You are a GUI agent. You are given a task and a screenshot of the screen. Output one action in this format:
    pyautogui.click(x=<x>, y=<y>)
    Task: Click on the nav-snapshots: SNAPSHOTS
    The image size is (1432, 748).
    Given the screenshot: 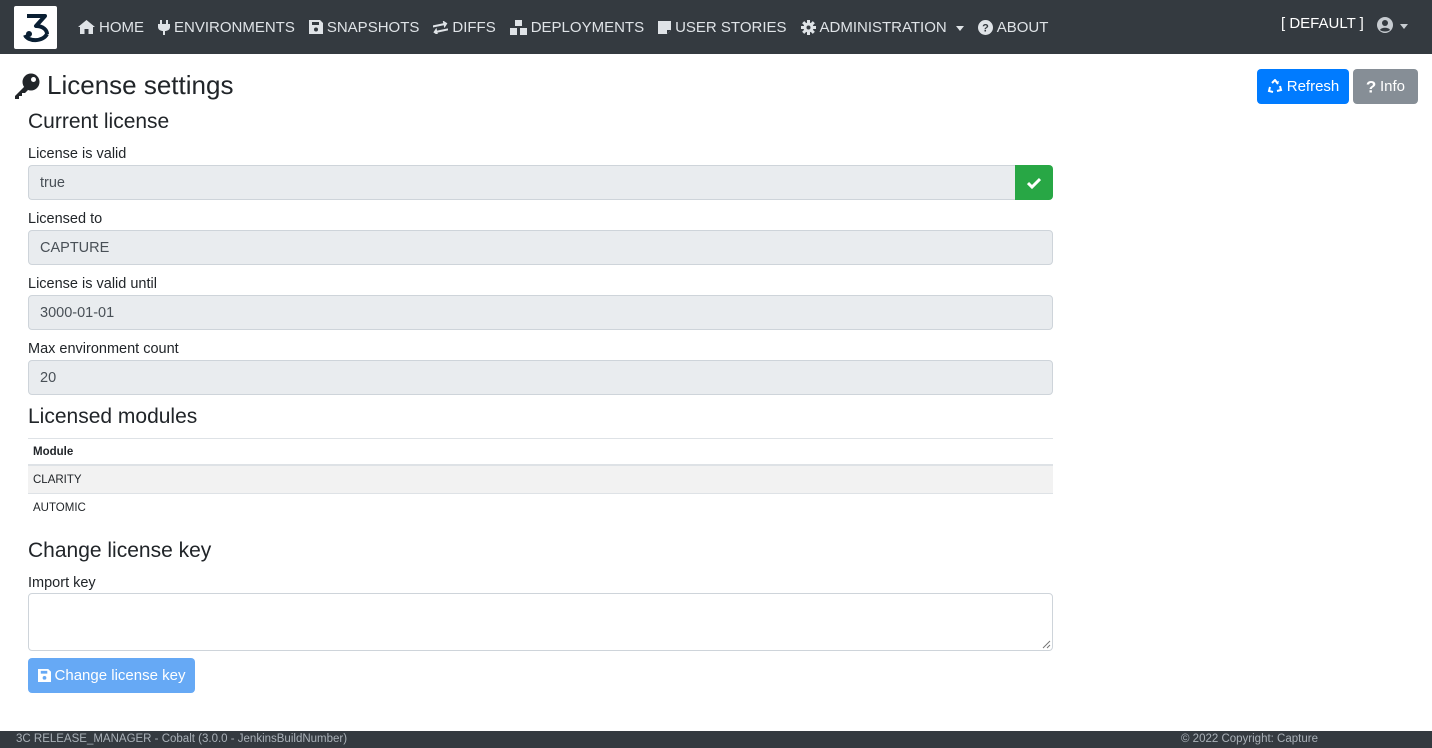 What is the action you would take?
    pyautogui.click(x=364, y=27)
    